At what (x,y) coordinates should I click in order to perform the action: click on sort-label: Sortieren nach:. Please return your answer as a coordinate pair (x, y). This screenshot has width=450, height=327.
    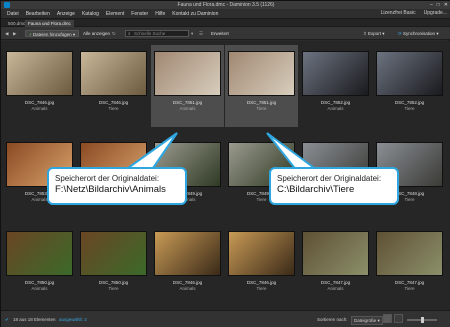
    Looking at the image, I should click on (332, 319).